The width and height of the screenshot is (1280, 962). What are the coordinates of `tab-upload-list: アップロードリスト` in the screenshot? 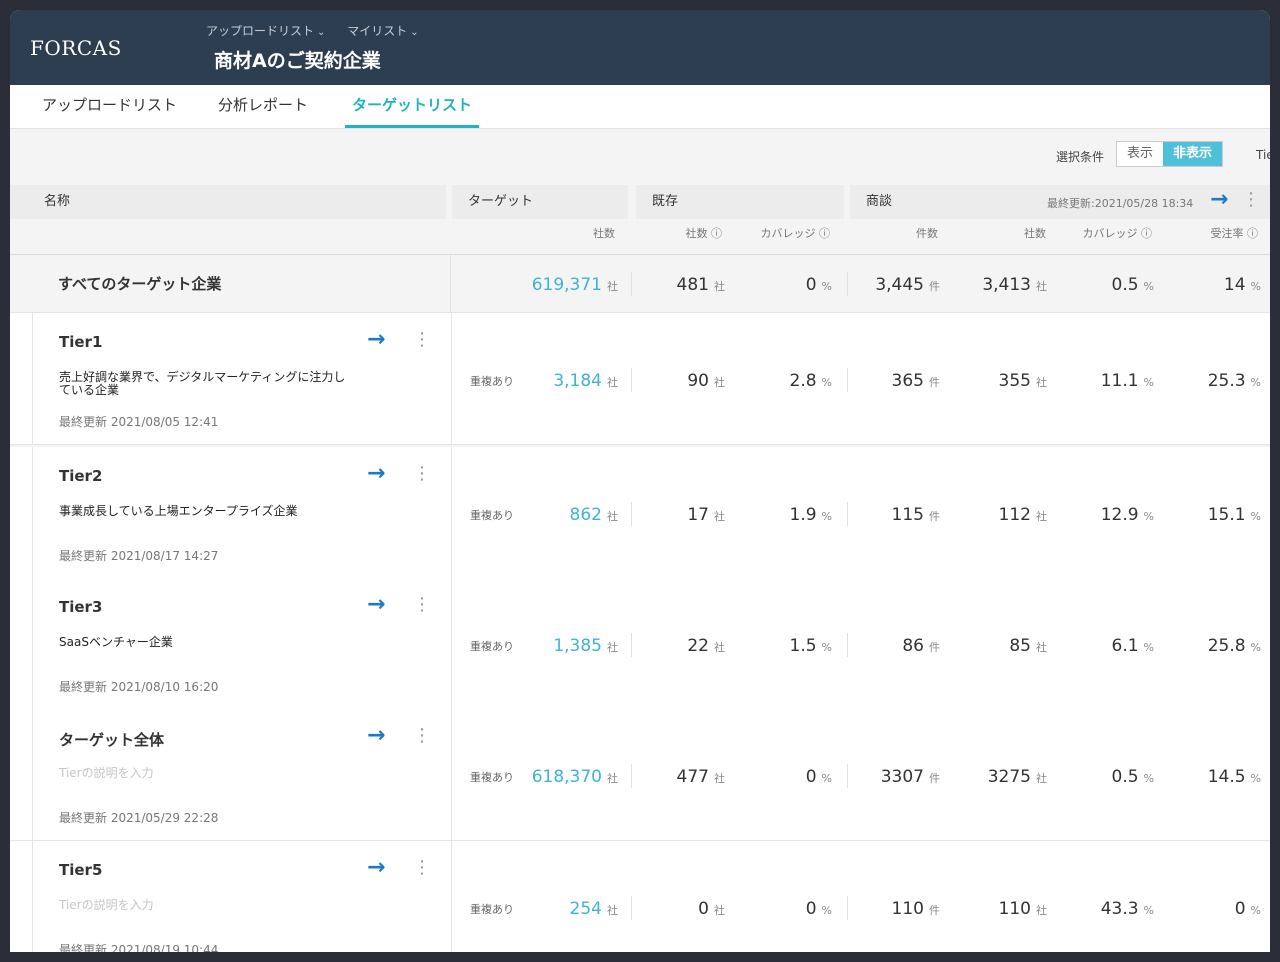 It's located at (109, 106).